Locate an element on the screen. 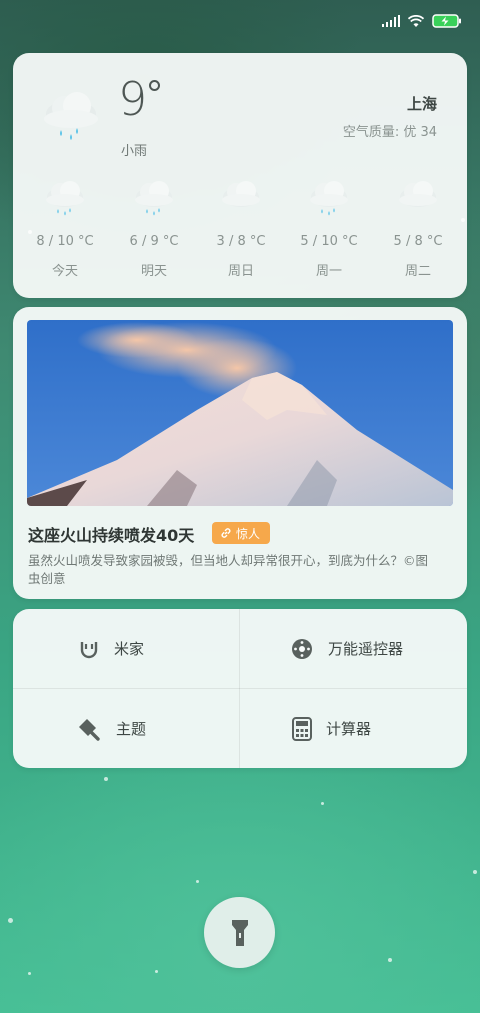 This screenshot has height=1013, width=480. shortcut-calculator: 计算器 is located at coordinates (353, 728).